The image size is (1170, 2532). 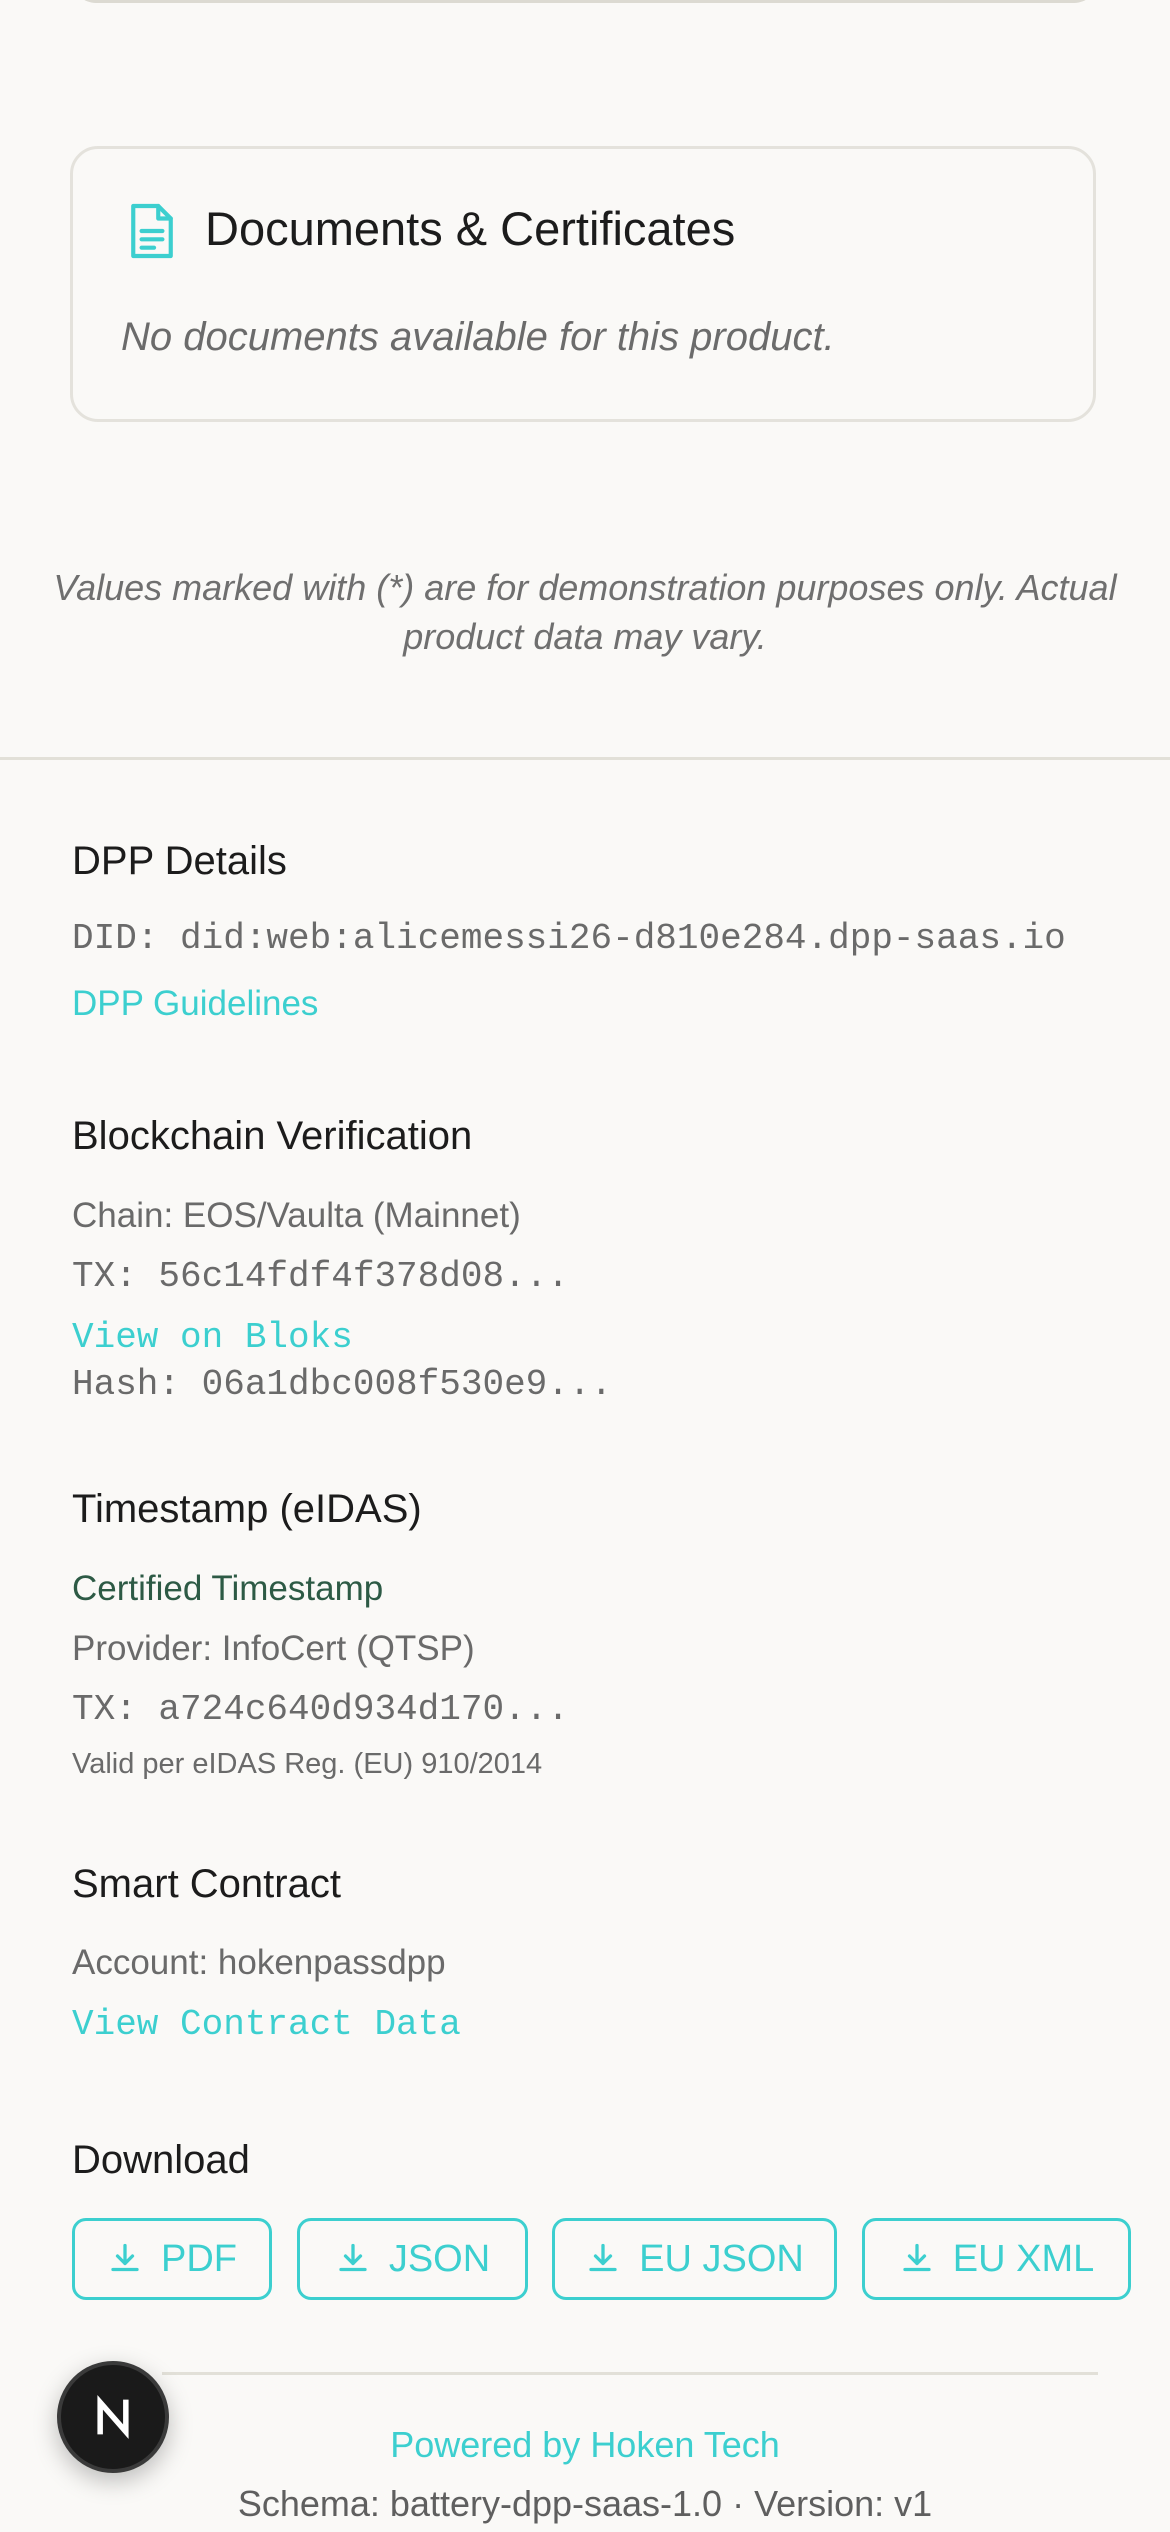 I want to click on n-logo-icon, so click(x=113, y=2417).